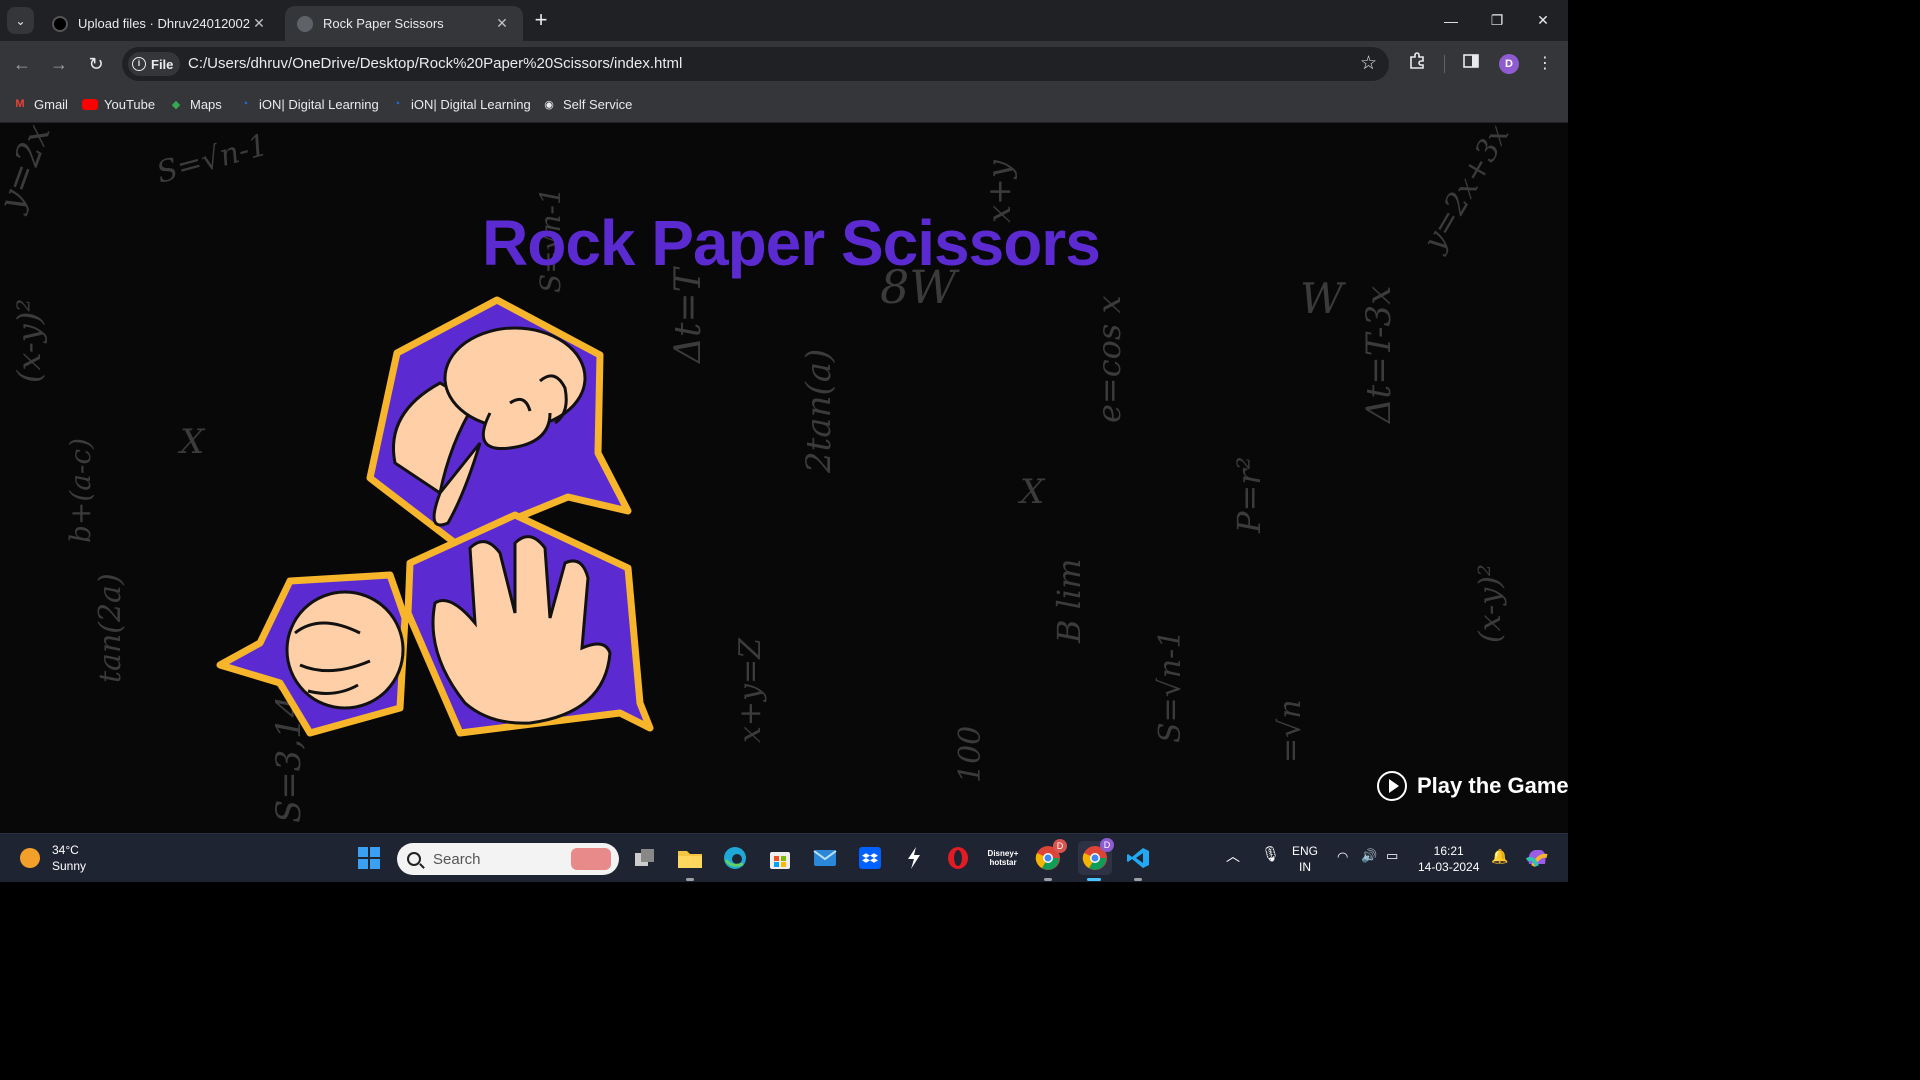  I want to click on new-tab-button: +, so click(541, 21).